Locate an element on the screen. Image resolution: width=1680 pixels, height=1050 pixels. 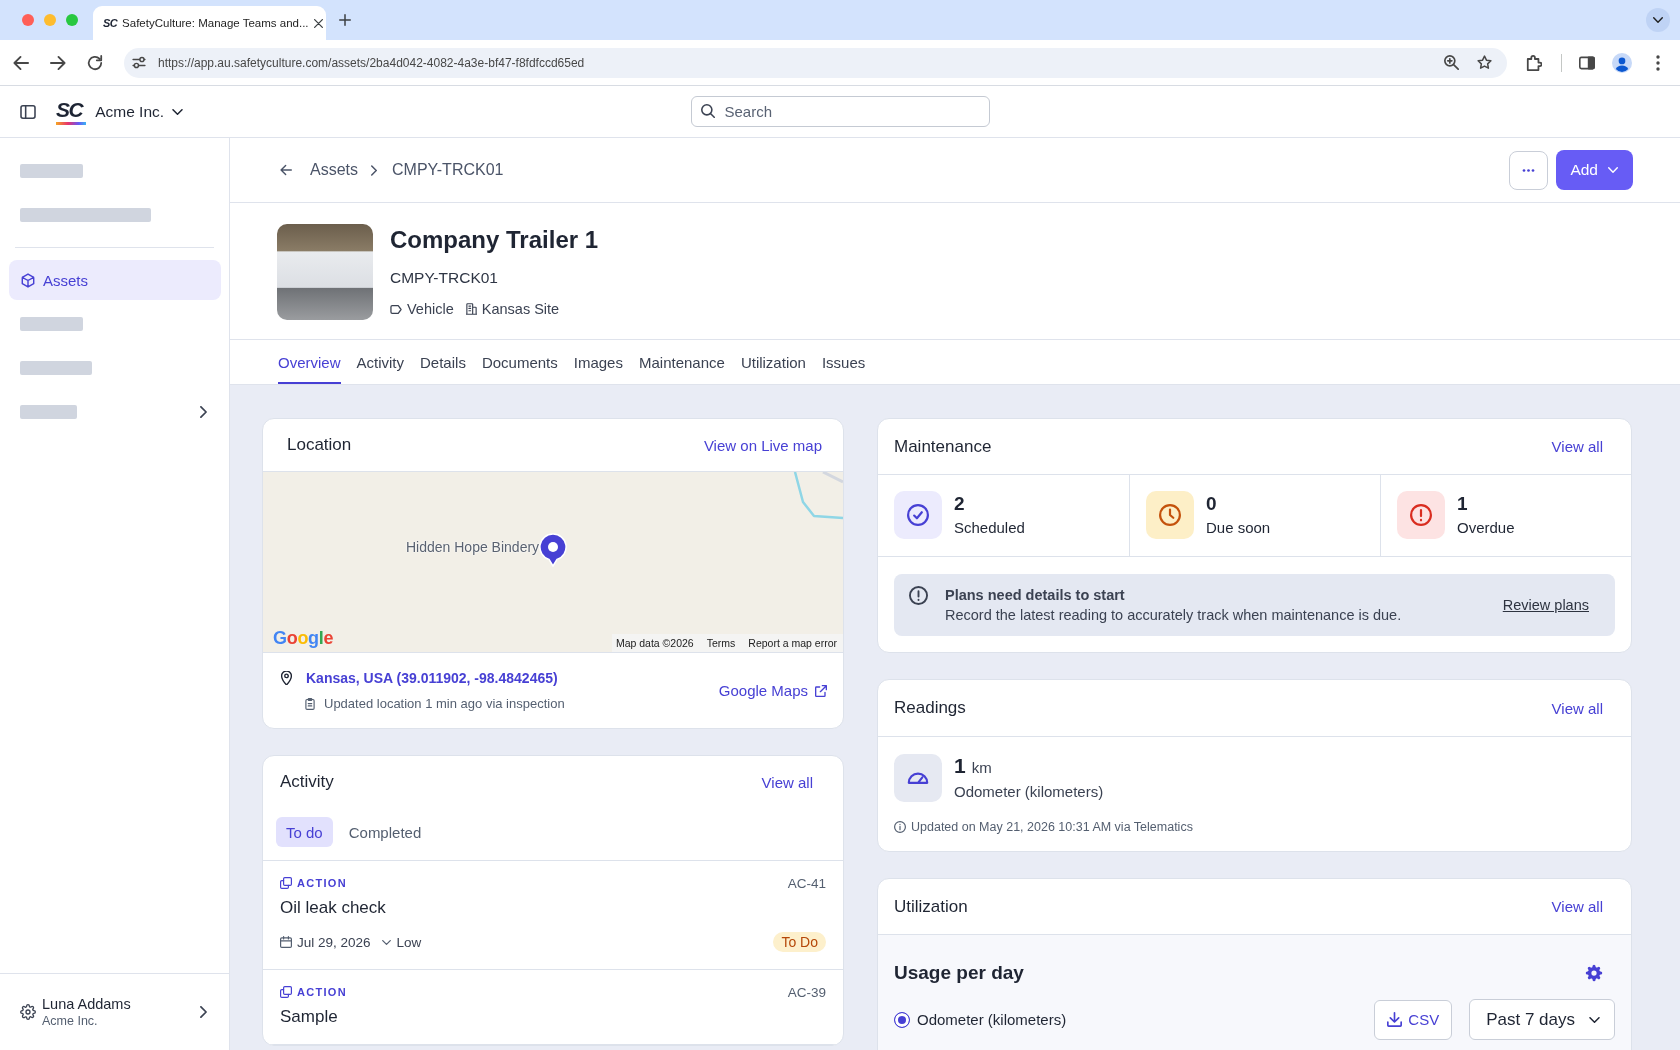
item-title: Sample is located at coordinates (309, 1017).